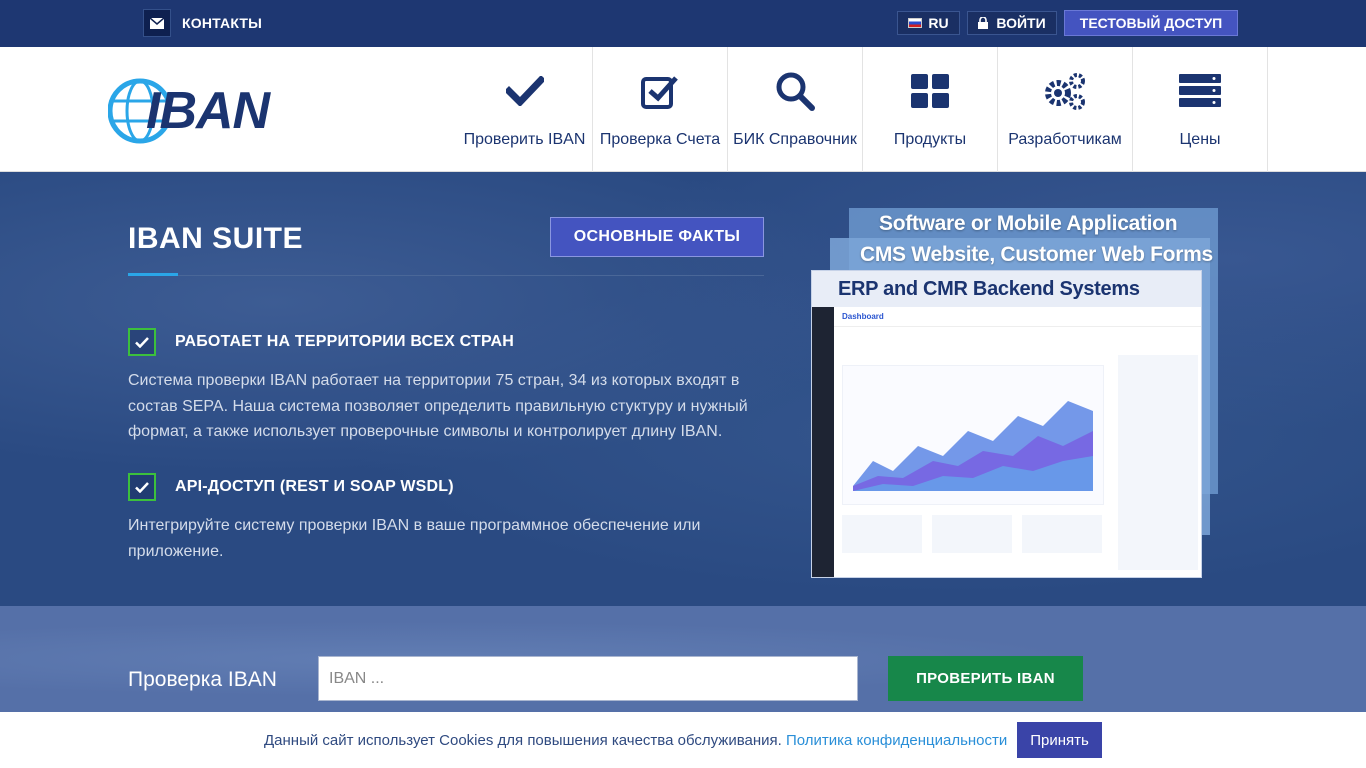 Image resolution: width=1366 pixels, height=768 pixels. I want to click on iban-check-label: Проверка IBAN, so click(202, 679).